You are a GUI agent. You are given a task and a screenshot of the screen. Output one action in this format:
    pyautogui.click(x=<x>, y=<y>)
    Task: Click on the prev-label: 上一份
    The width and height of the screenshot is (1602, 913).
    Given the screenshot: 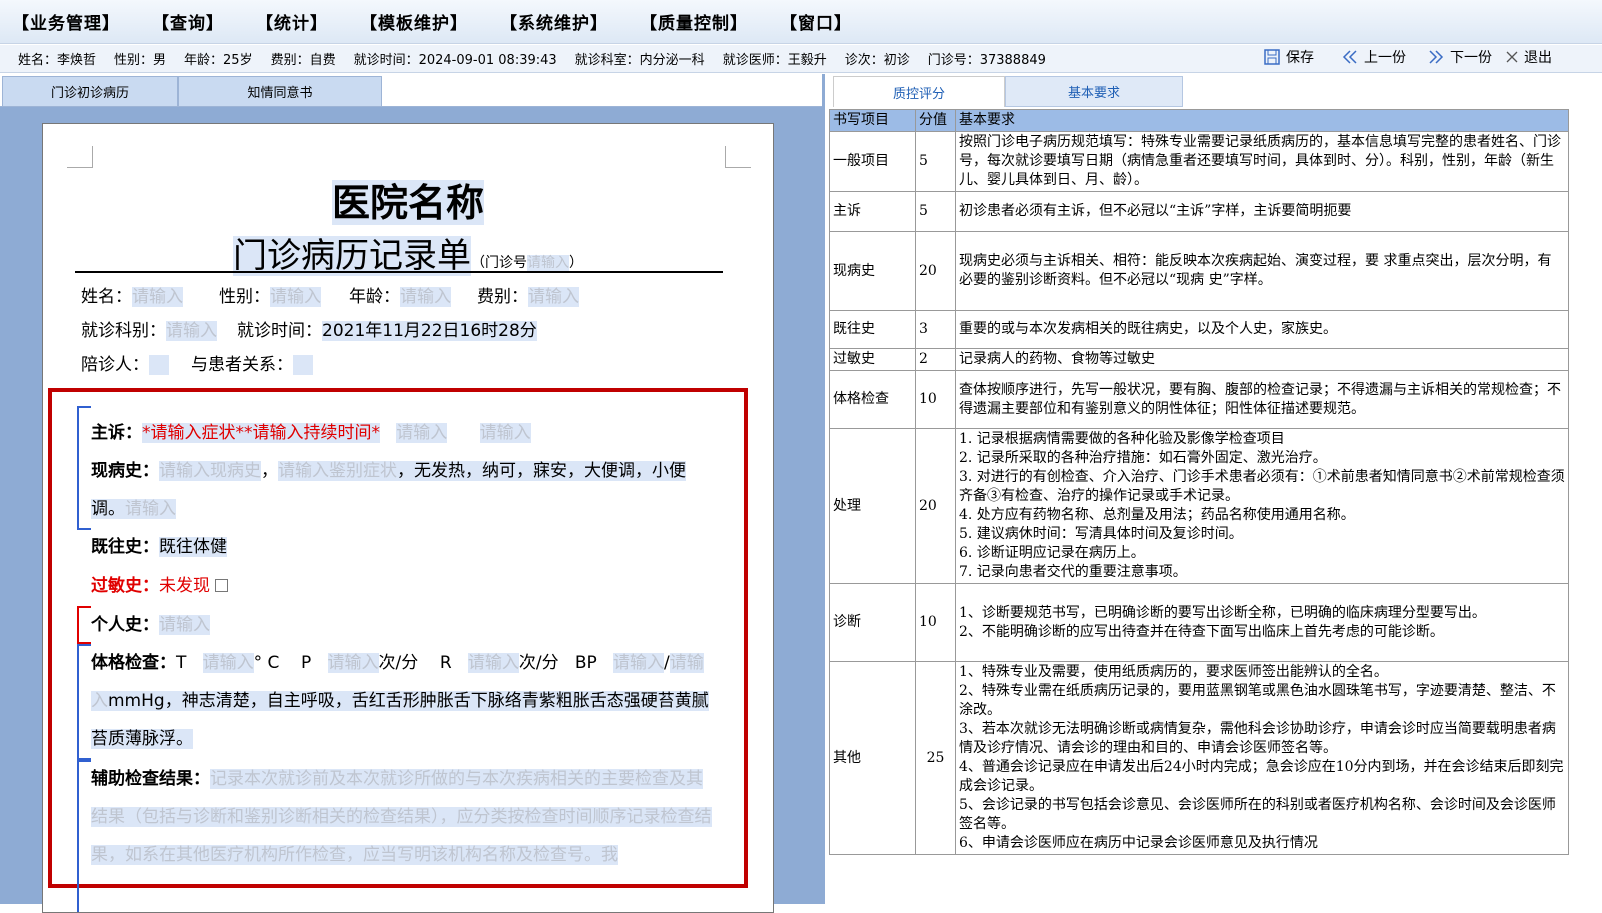 What is the action you would take?
    pyautogui.click(x=1385, y=58)
    